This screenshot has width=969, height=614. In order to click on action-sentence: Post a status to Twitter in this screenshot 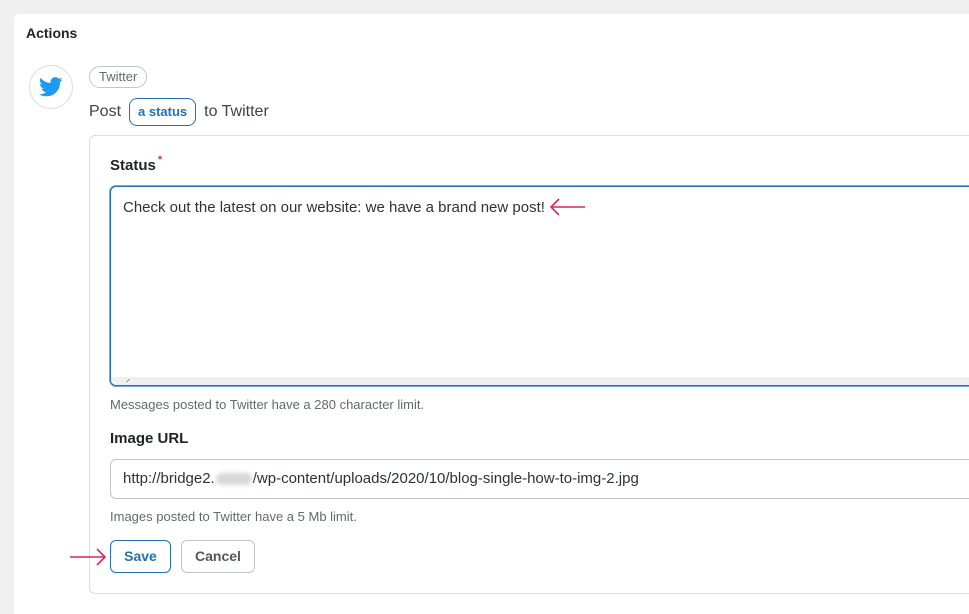, I will do `click(179, 112)`.